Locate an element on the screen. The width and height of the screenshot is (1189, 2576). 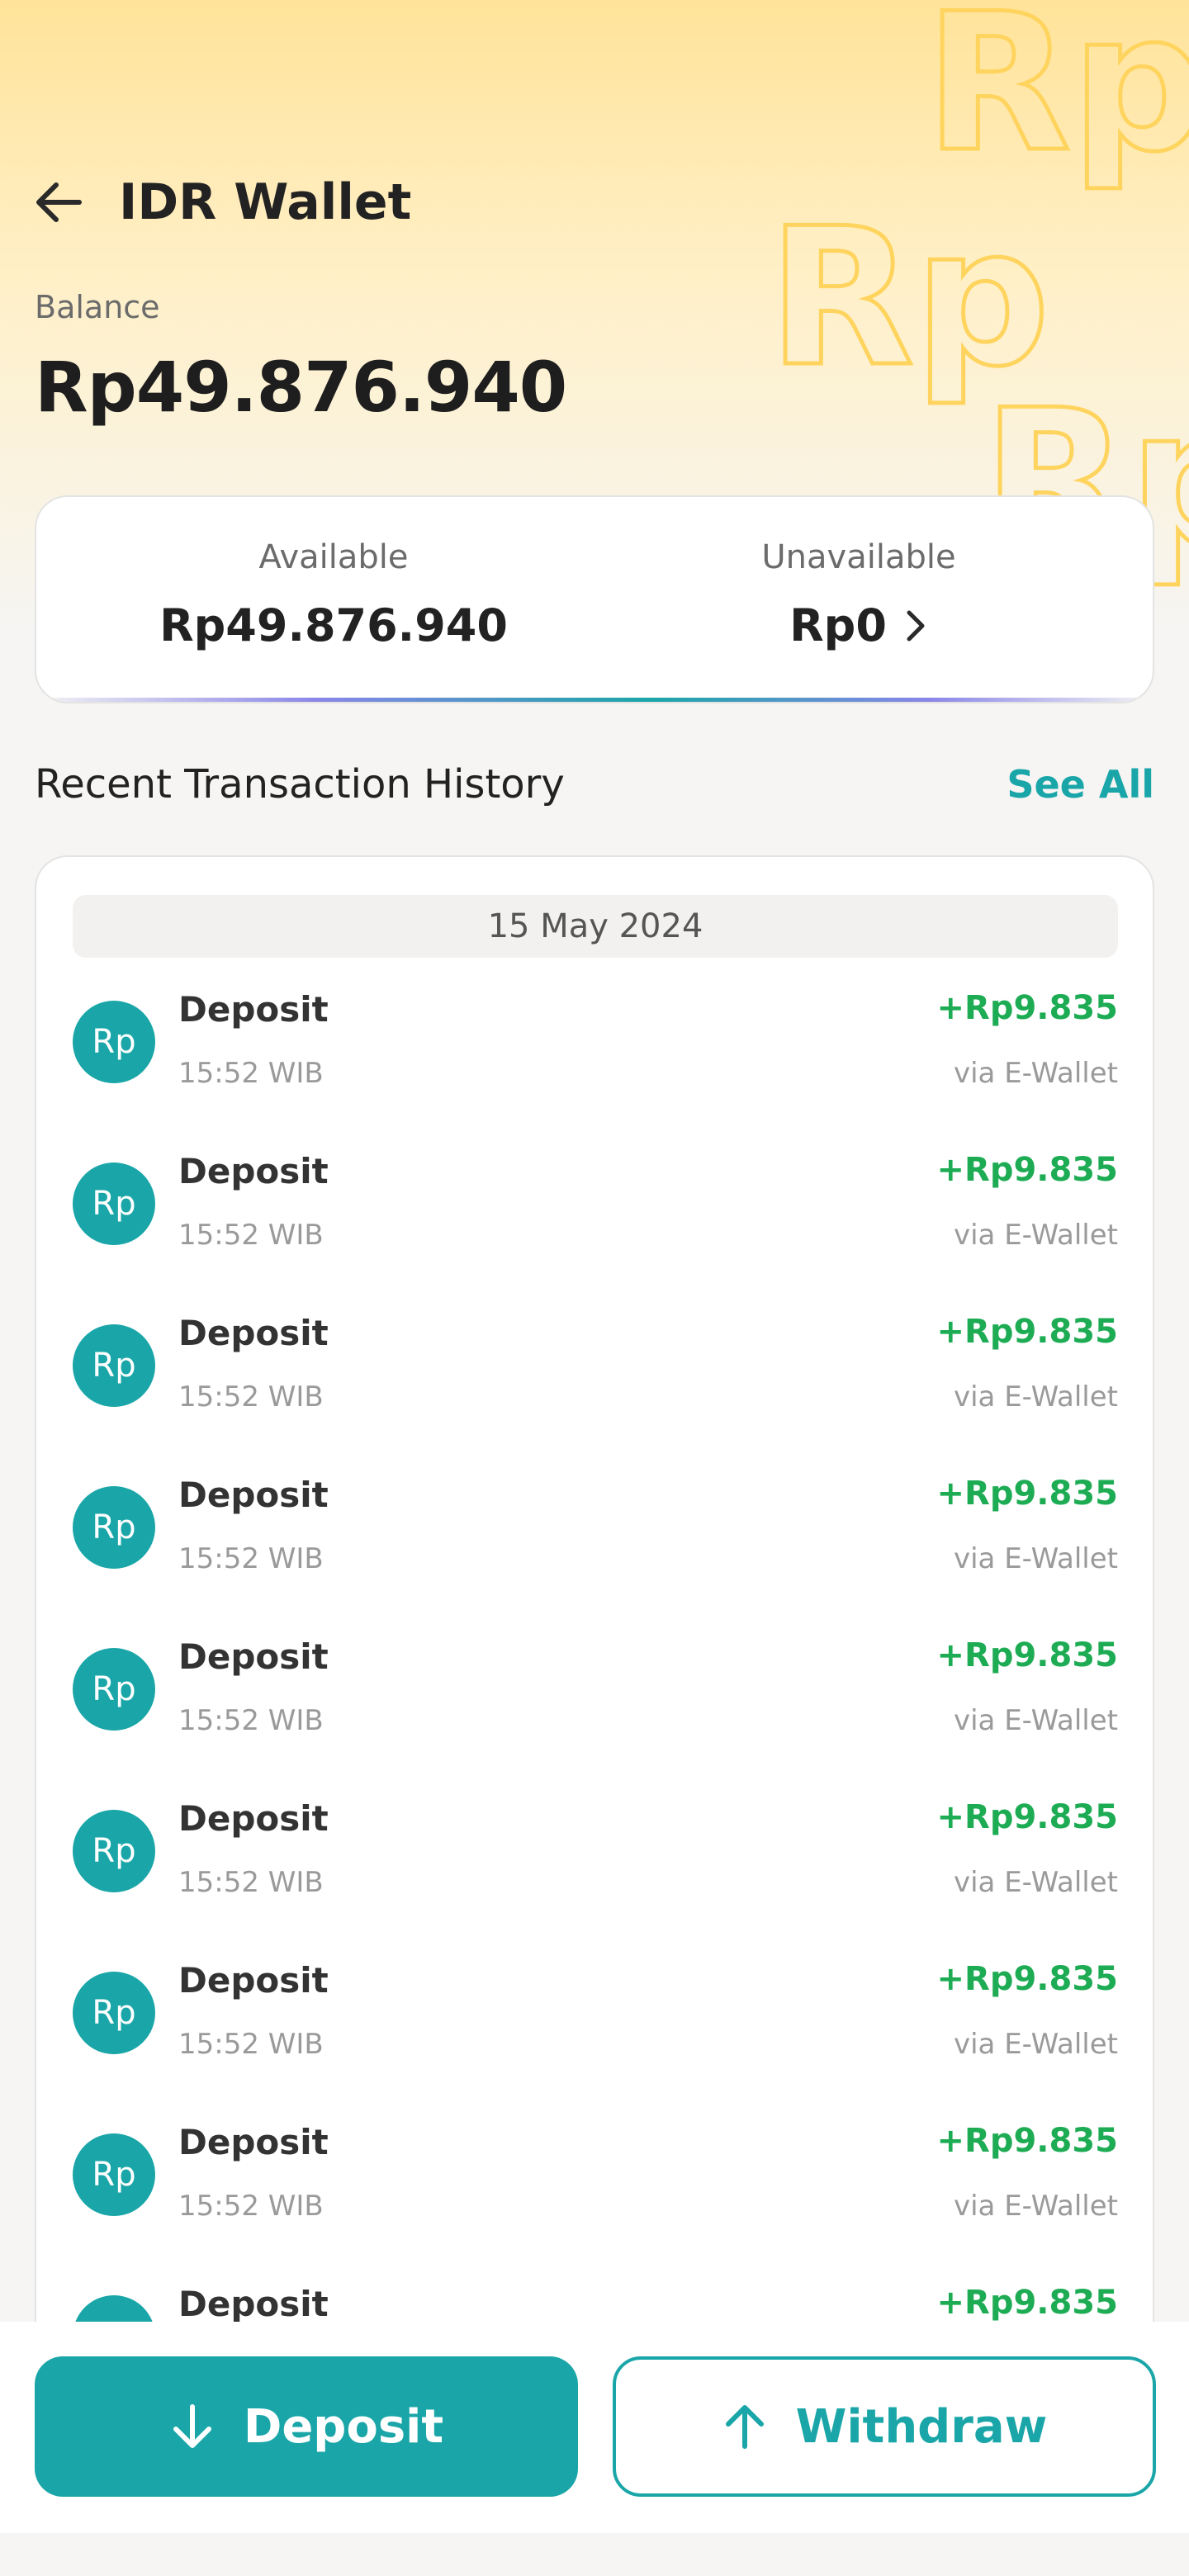
arrow-down-icon is located at coordinates (192, 2426).